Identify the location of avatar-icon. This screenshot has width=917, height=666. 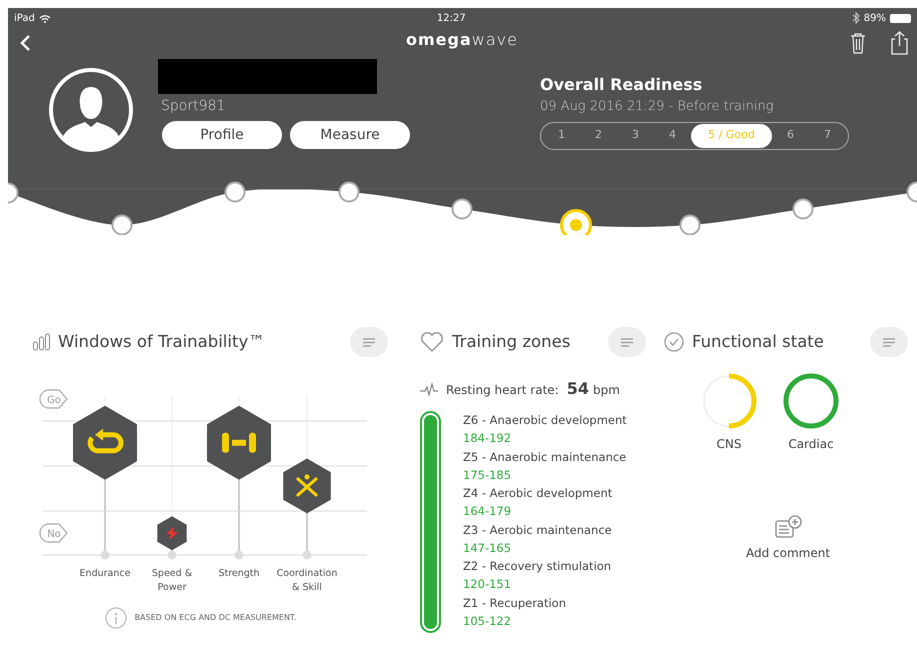
(91, 110).